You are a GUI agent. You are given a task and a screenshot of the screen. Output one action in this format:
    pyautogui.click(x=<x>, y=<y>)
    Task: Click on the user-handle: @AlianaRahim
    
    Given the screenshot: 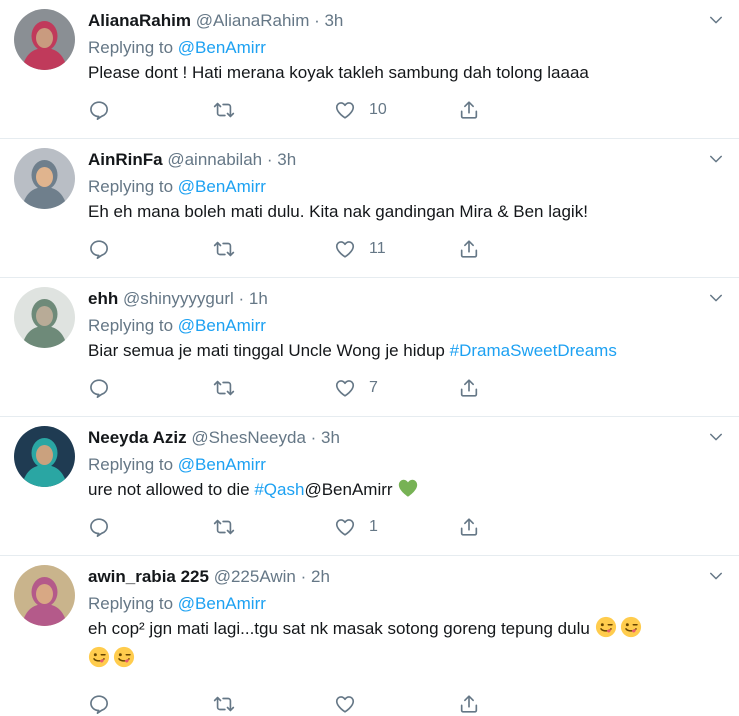 What is the action you would take?
    pyautogui.click(x=253, y=20)
    